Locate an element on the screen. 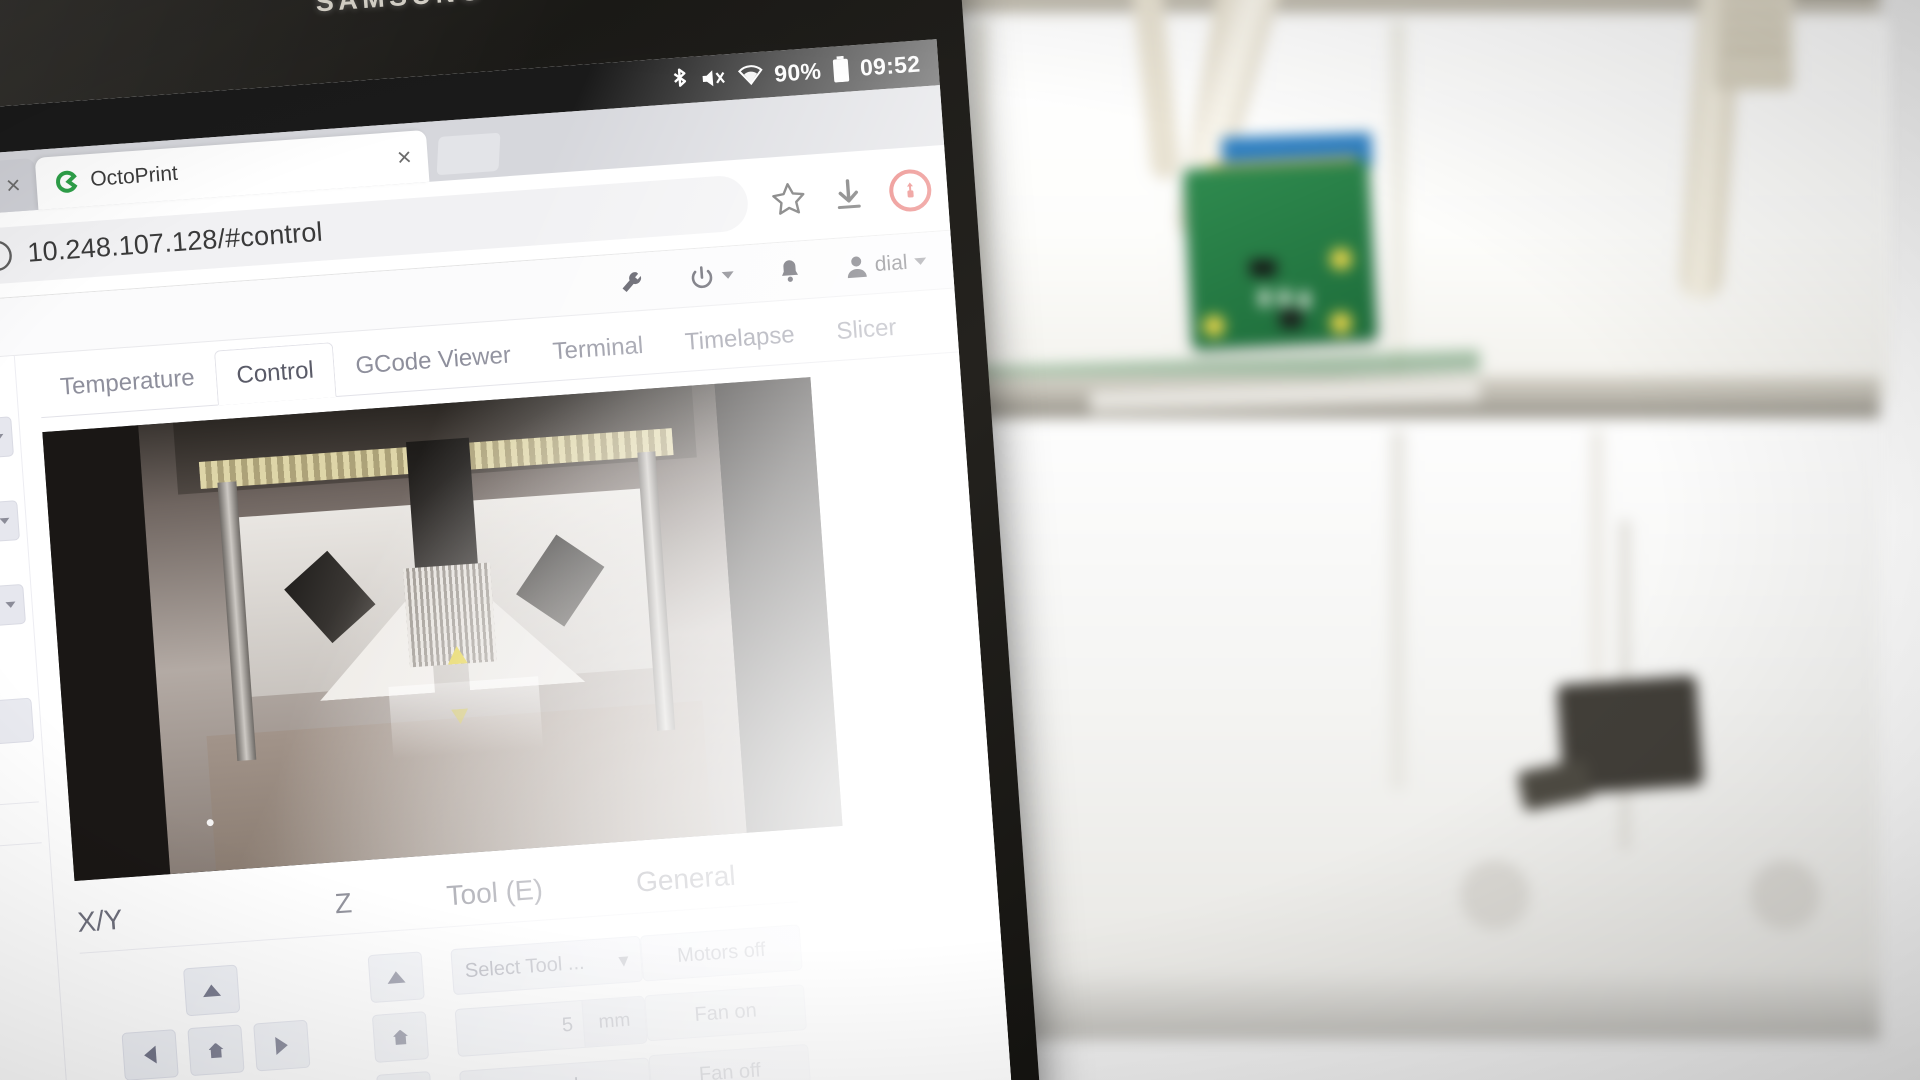 The image size is (1920, 1080). xy-jog-row-mid is located at coordinates (216, 1048).